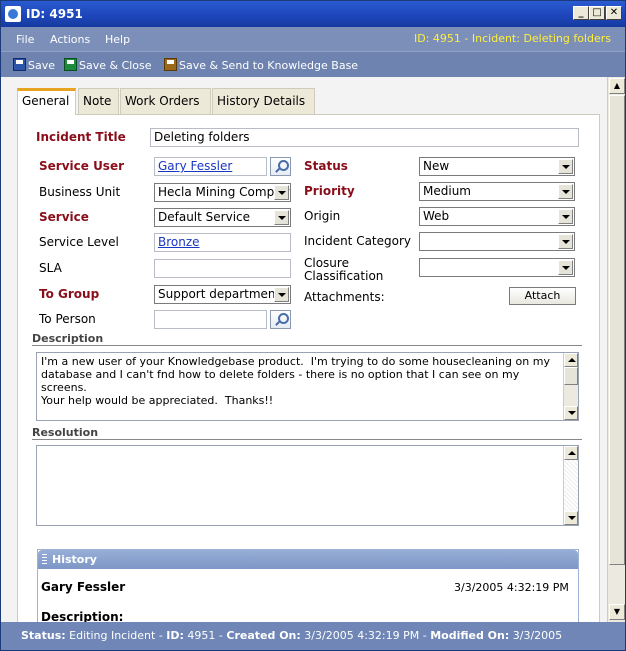 Image resolution: width=626 pixels, height=651 pixels. I want to click on tab-general: General, so click(46, 101).